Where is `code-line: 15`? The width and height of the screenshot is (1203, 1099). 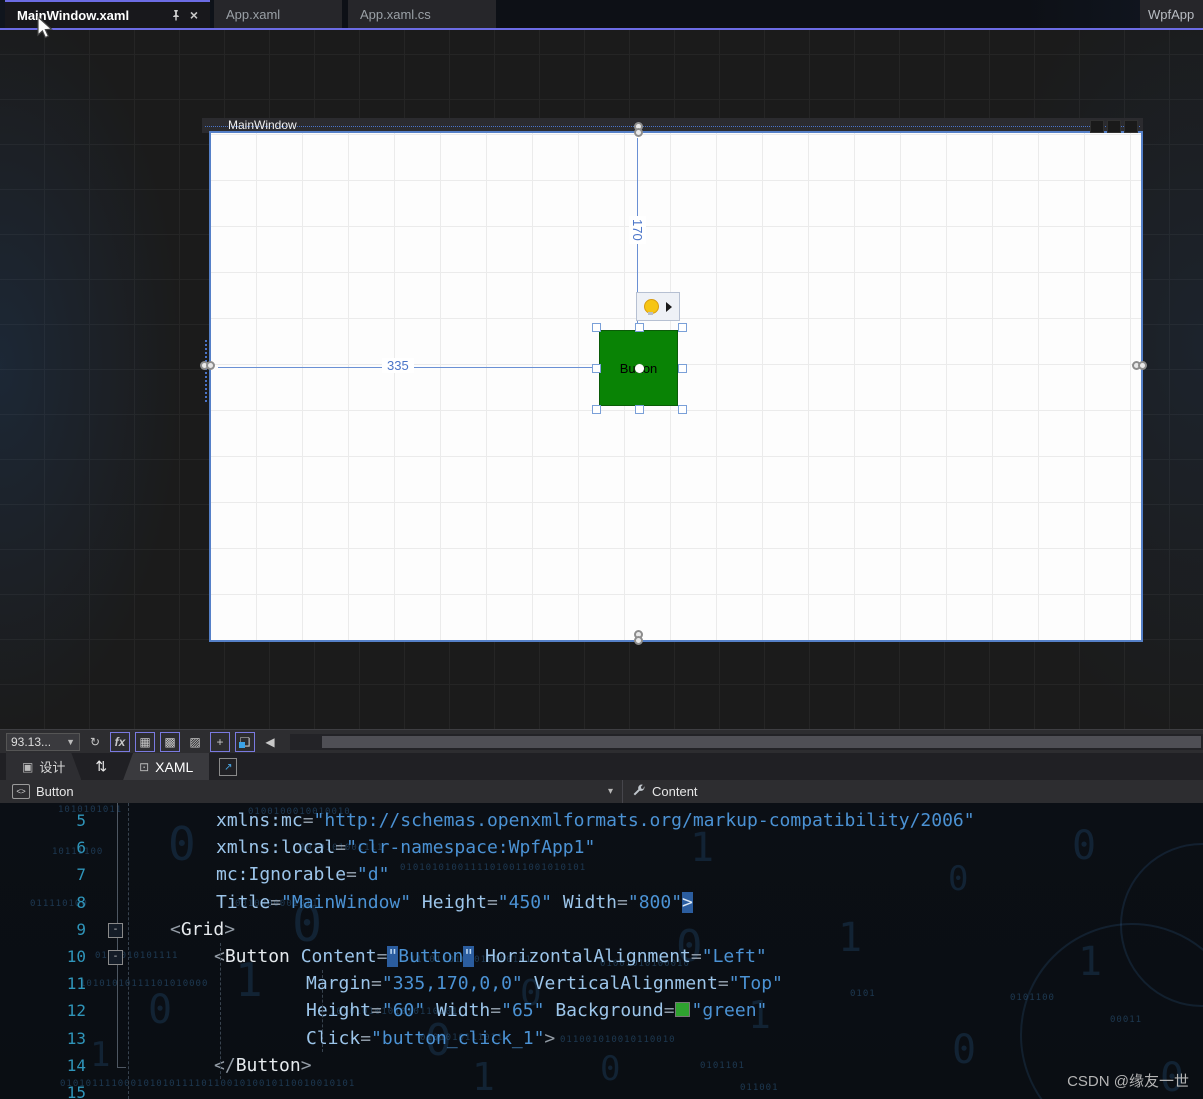 code-line: 15 is located at coordinates (601, 1089).